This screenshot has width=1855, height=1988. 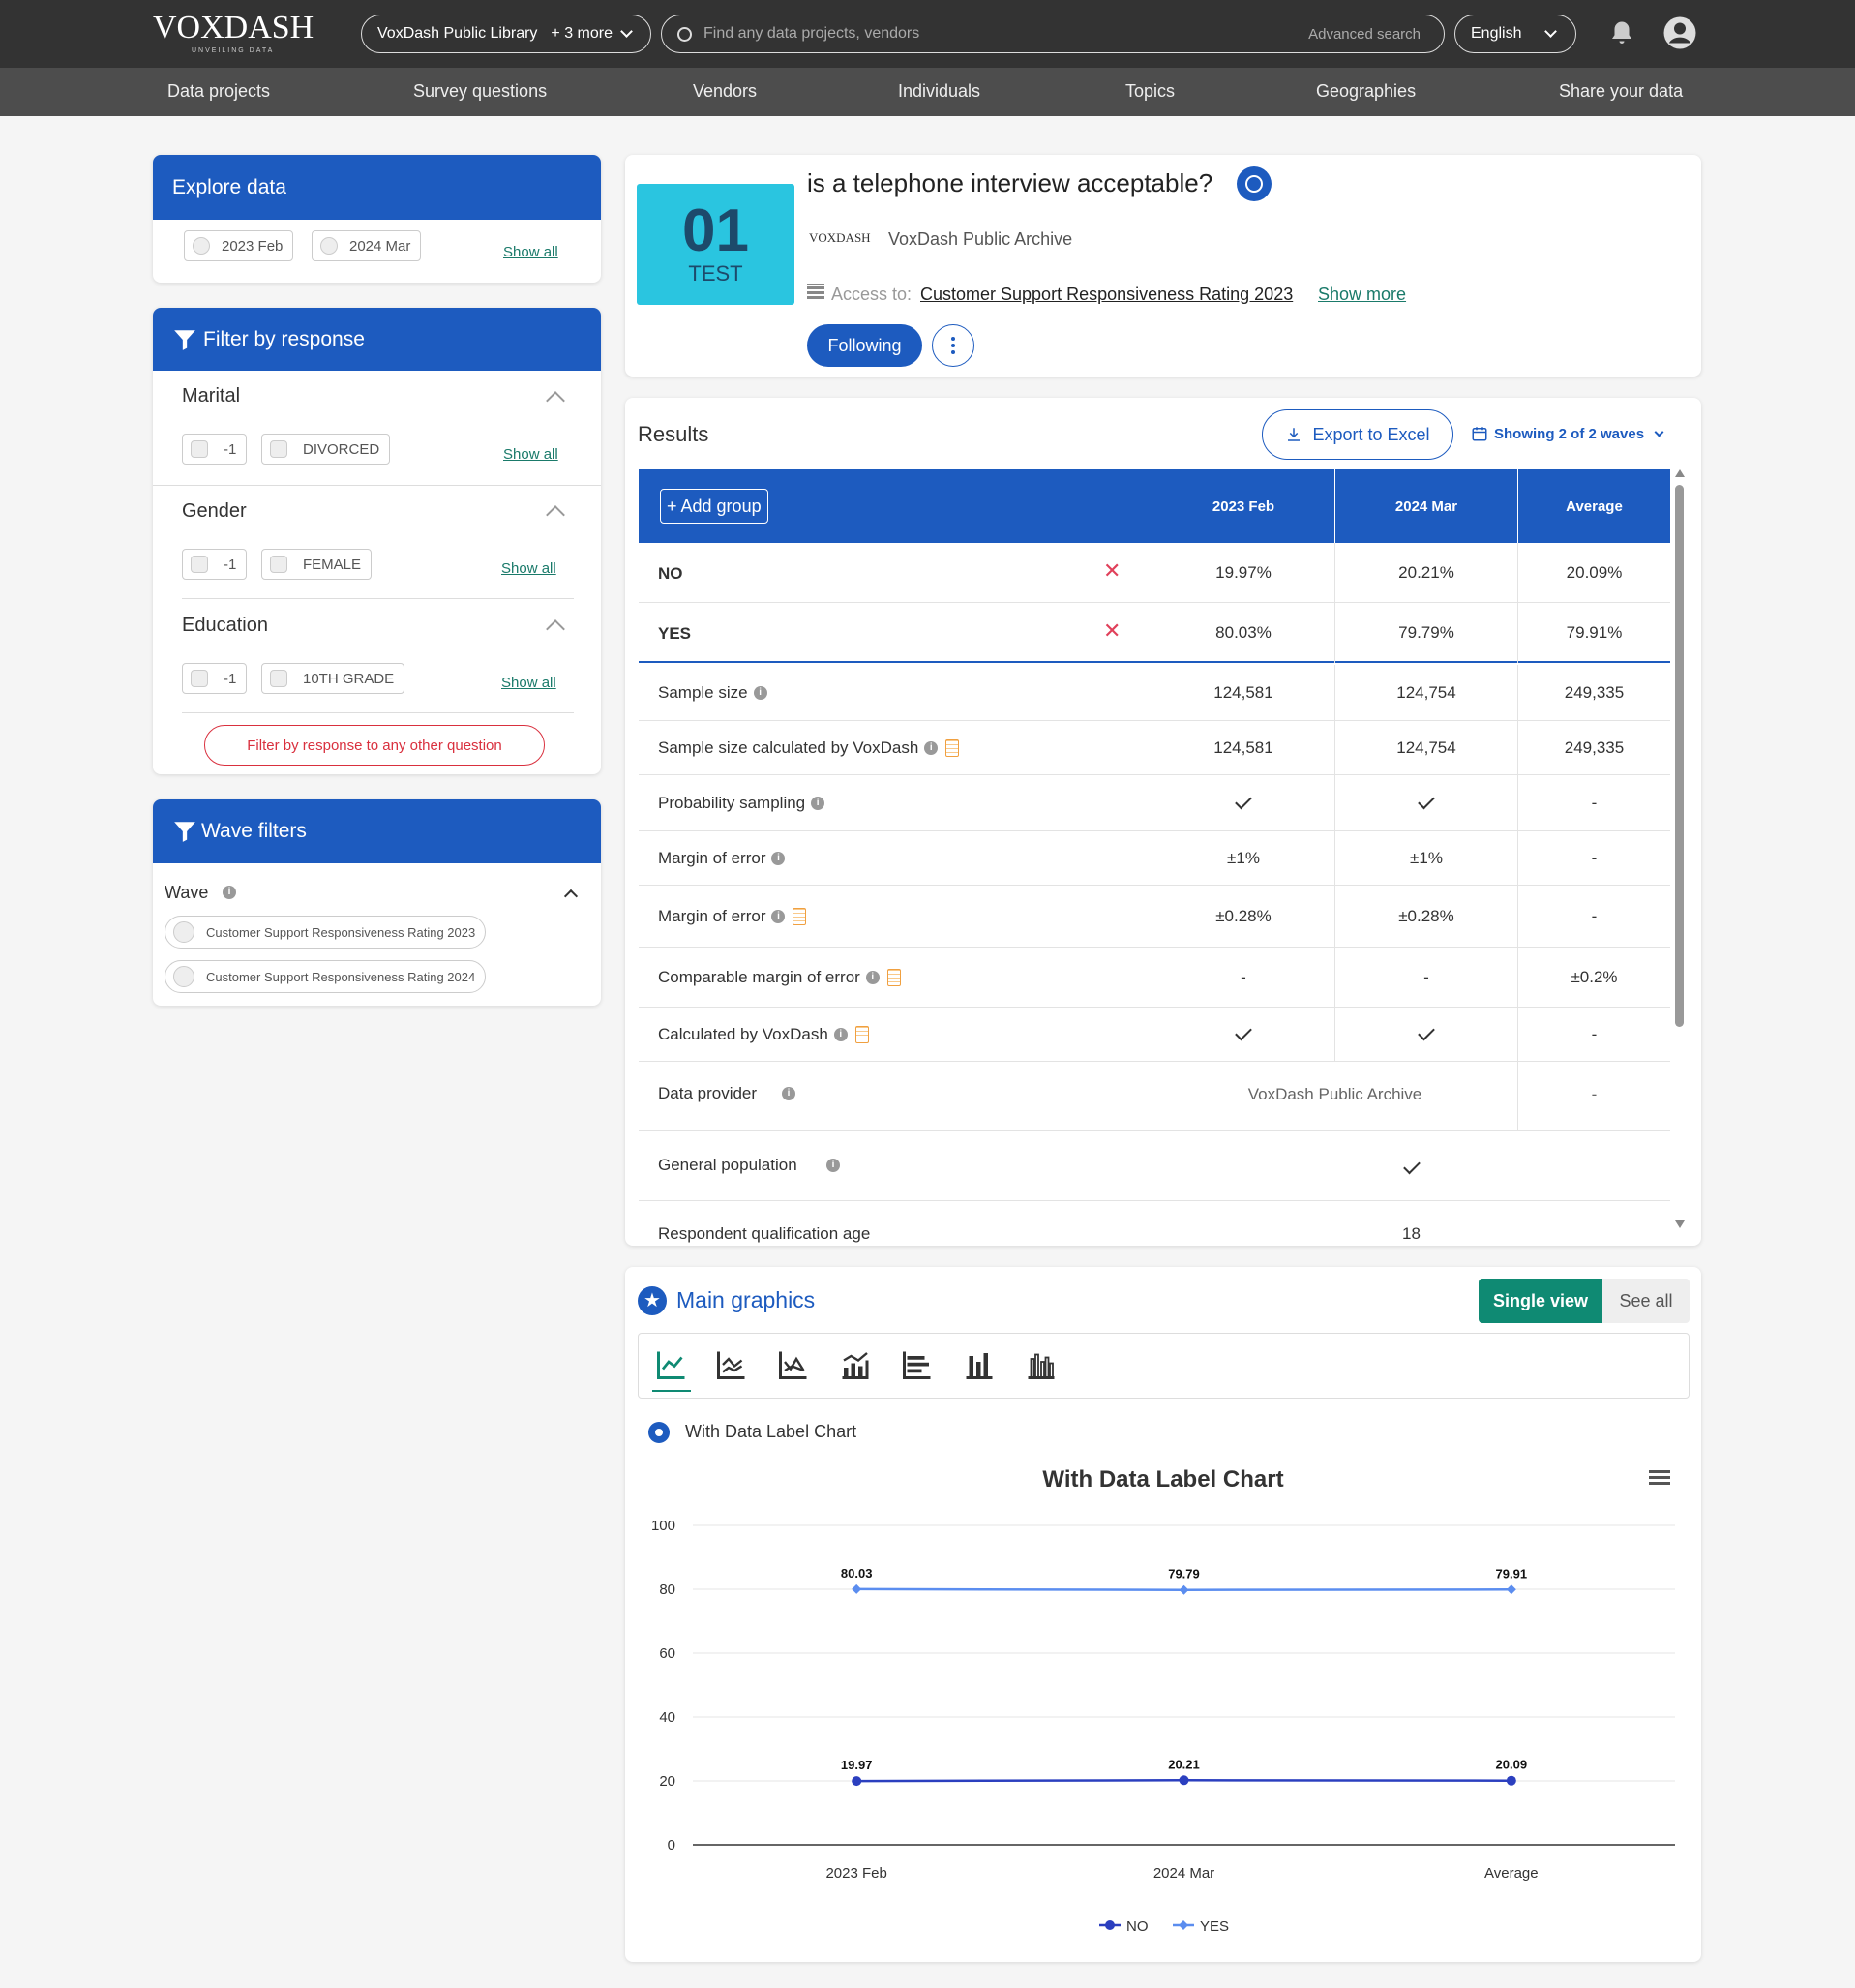 What do you see at coordinates (667, 1781) in the screenshot?
I see `y-tick-label: 20` at bounding box center [667, 1781].